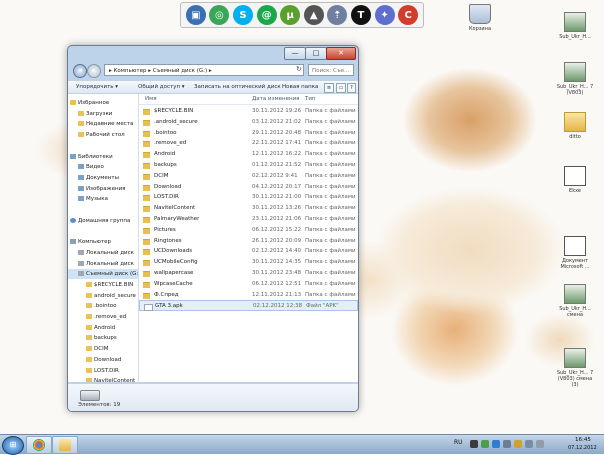  What do you see at coordinates (575, 126) in the screenshot?
I see `desktop-icon: ditto` at bounding box center [575, 126].